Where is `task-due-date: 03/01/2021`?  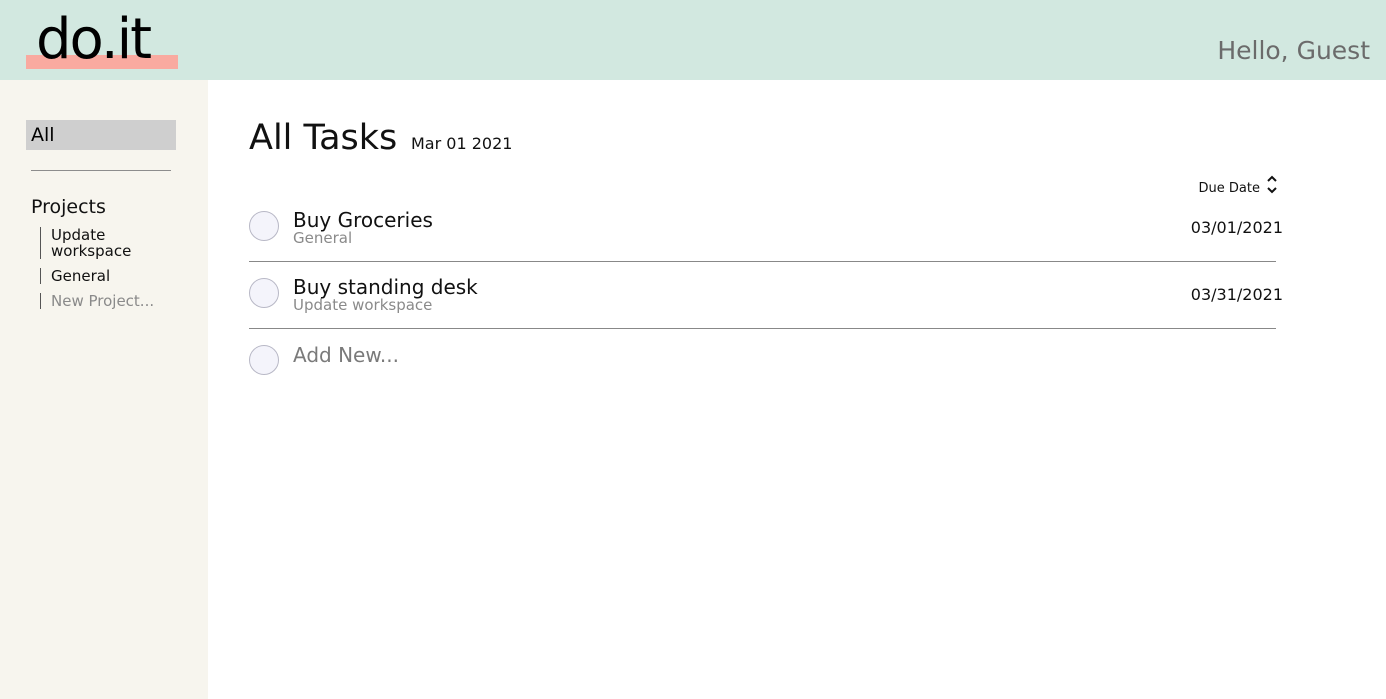 task-due-date: 03/01/2021 is located at coordinates (1236, 227).